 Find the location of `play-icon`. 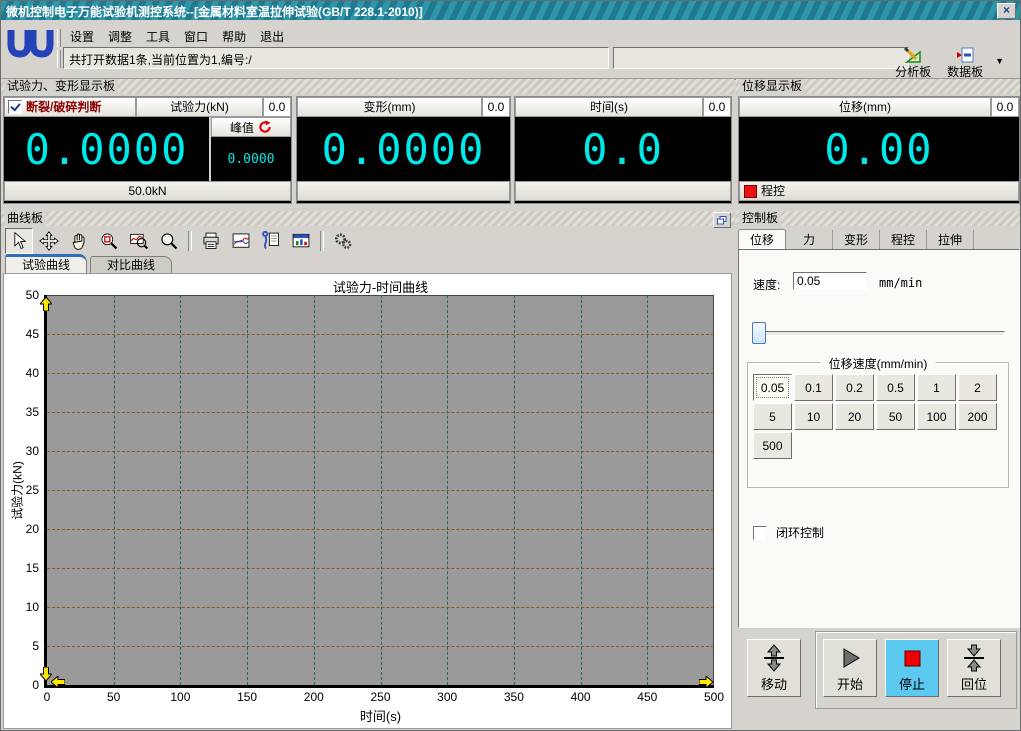

play-icon is located at coordinates (851, 657).